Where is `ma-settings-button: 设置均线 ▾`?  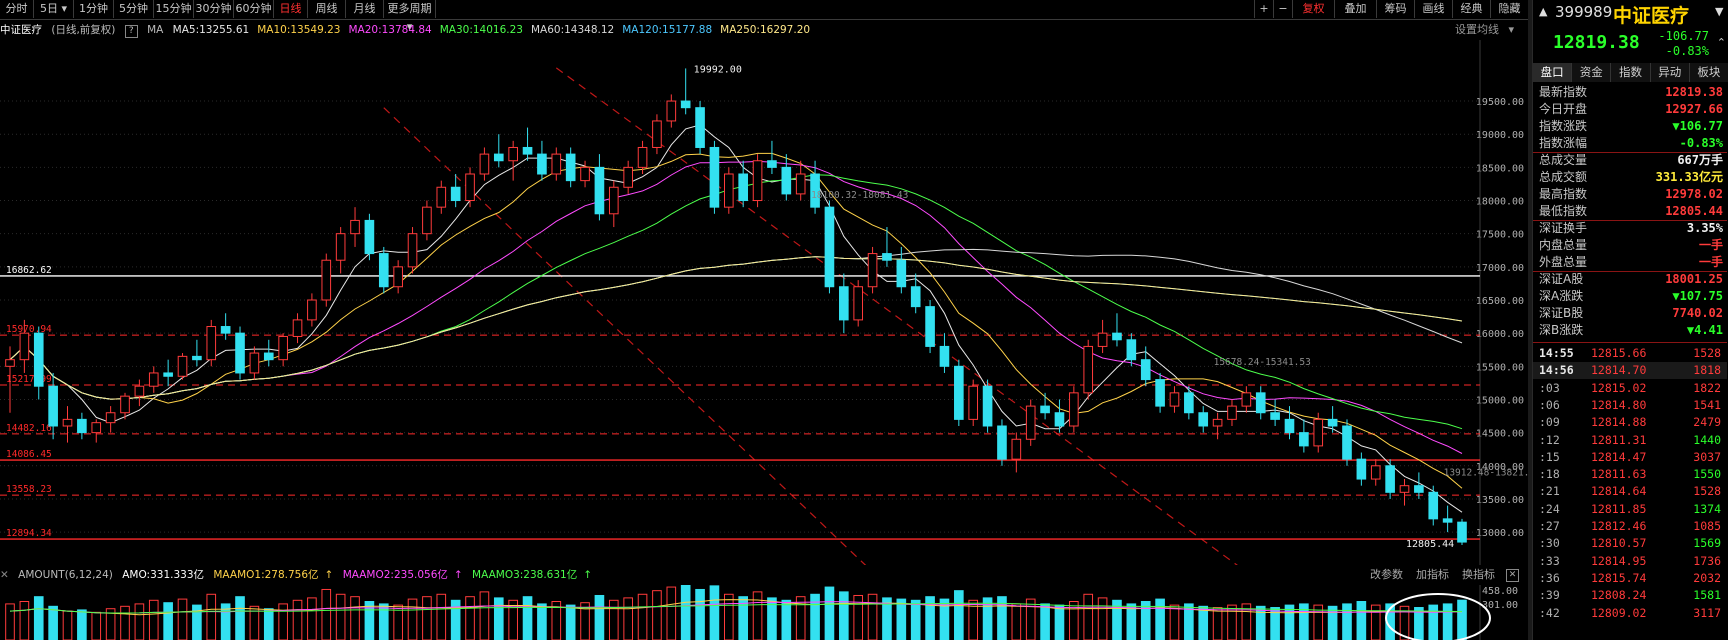 ma-settings-button: 设置均线 ▾ is located at coordinates (1484, 30).